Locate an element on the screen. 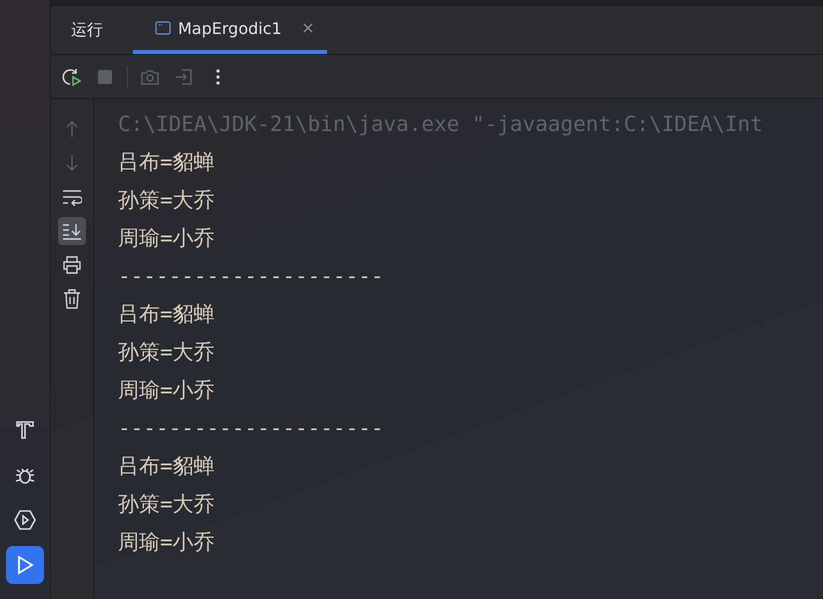 Image resolution: width=823 pixels, height=599 pixels. run-icon is located at coordinates (25, 565).